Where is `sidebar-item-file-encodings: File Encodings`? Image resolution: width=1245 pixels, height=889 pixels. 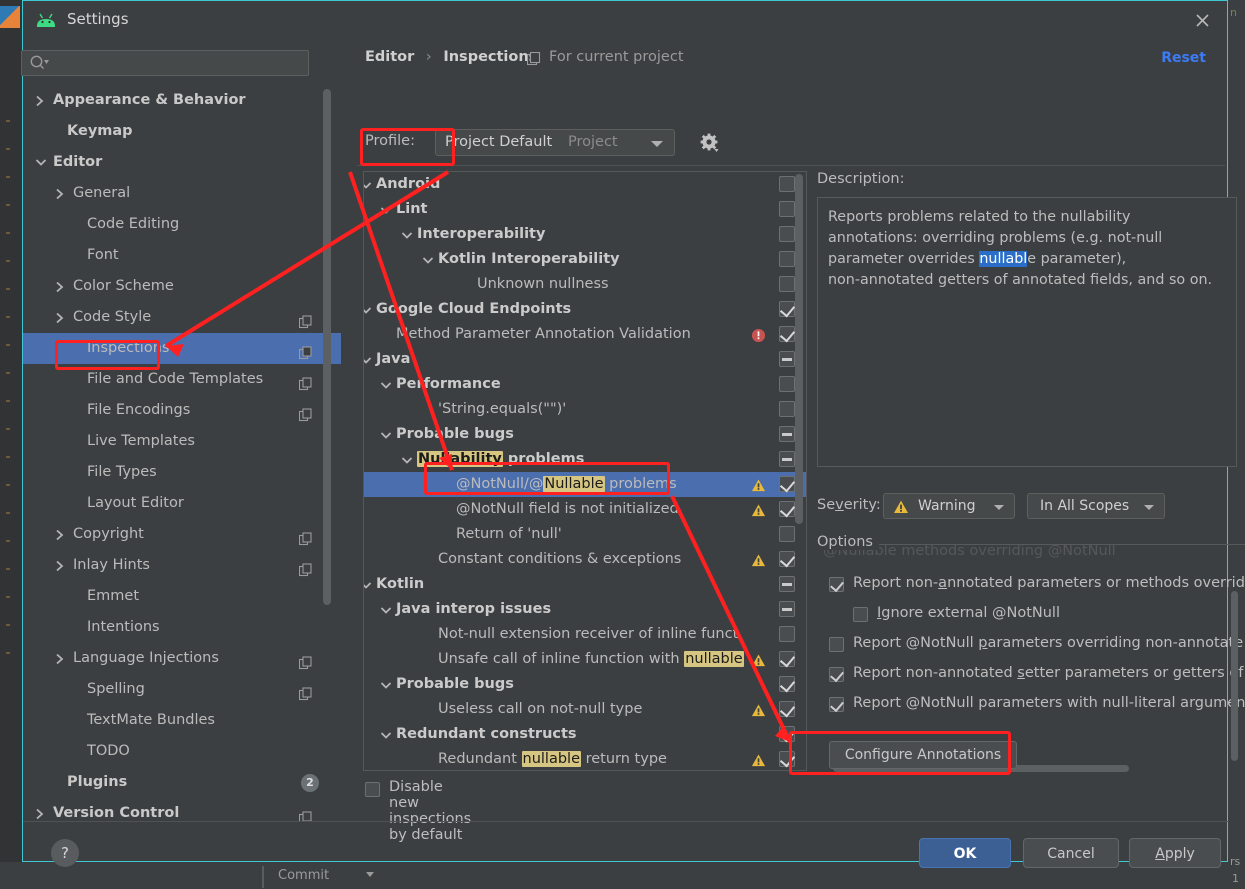 sidebar-item-file-encodings: File Encodings is located at coordinates (182, 410).